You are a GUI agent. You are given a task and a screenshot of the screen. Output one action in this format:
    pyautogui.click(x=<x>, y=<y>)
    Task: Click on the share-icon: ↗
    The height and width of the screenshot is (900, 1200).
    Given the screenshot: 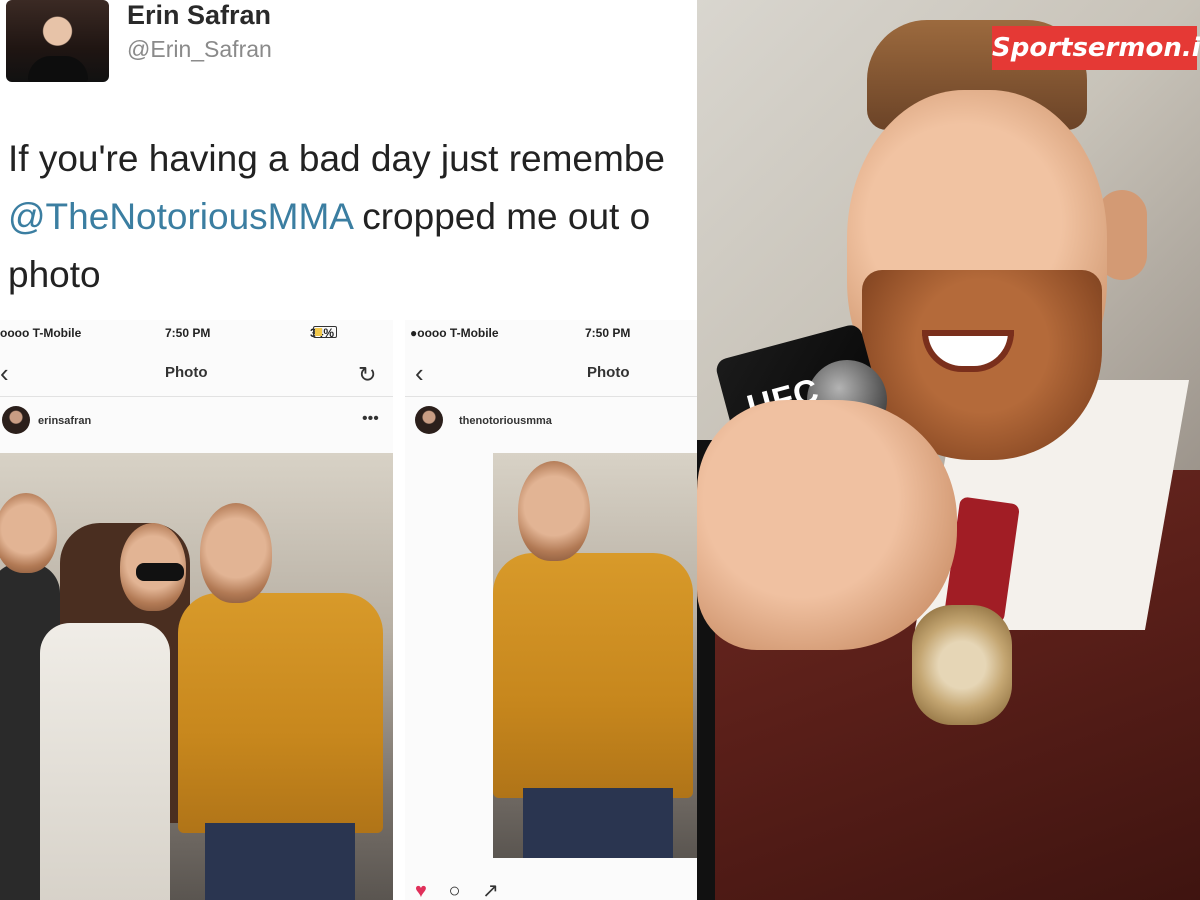 What is the action you would take?
    pyautogui.click(x=490, y=890)
    